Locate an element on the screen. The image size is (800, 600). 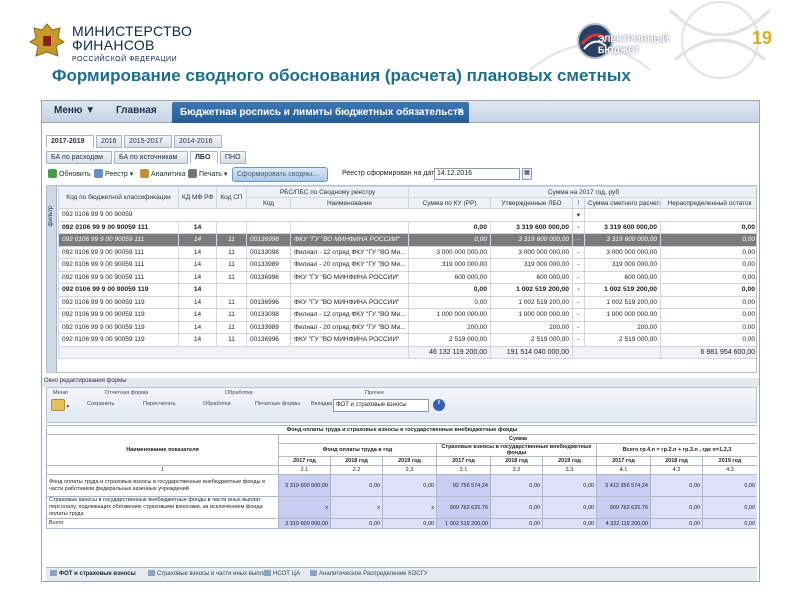
cell-lbo: 600 000,00 is located at coordinates (531, 277).